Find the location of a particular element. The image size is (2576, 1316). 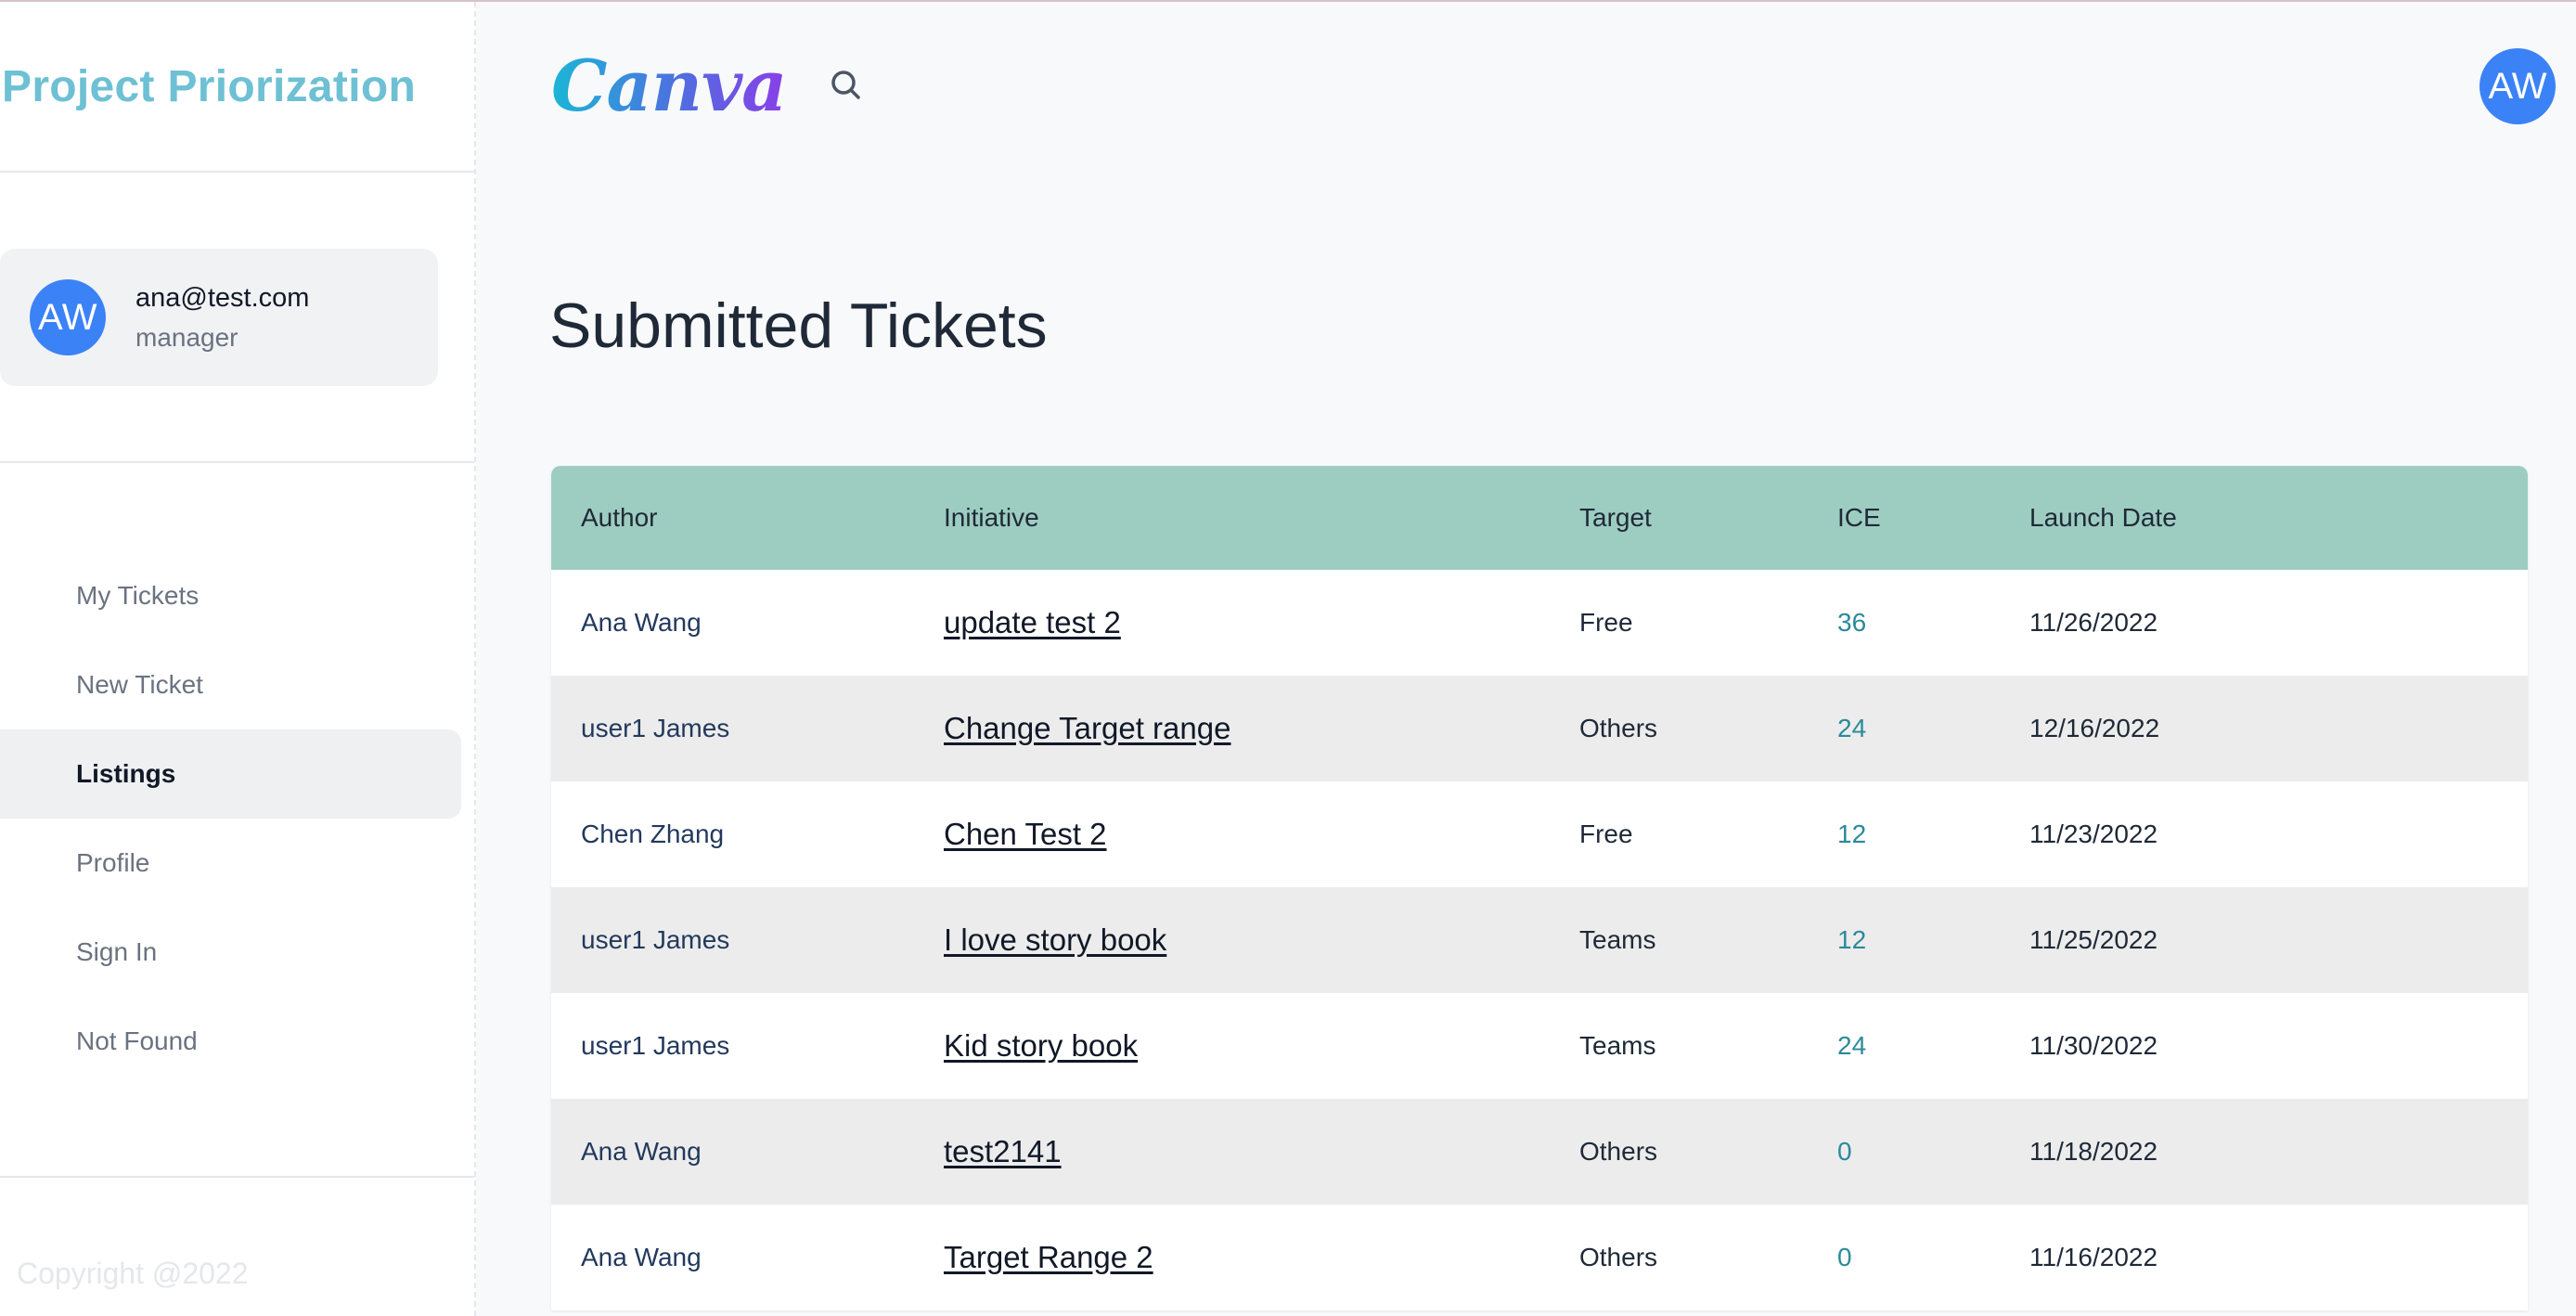

cell-initiative: Chen Test 2 is located at coordinates (1261, 834).